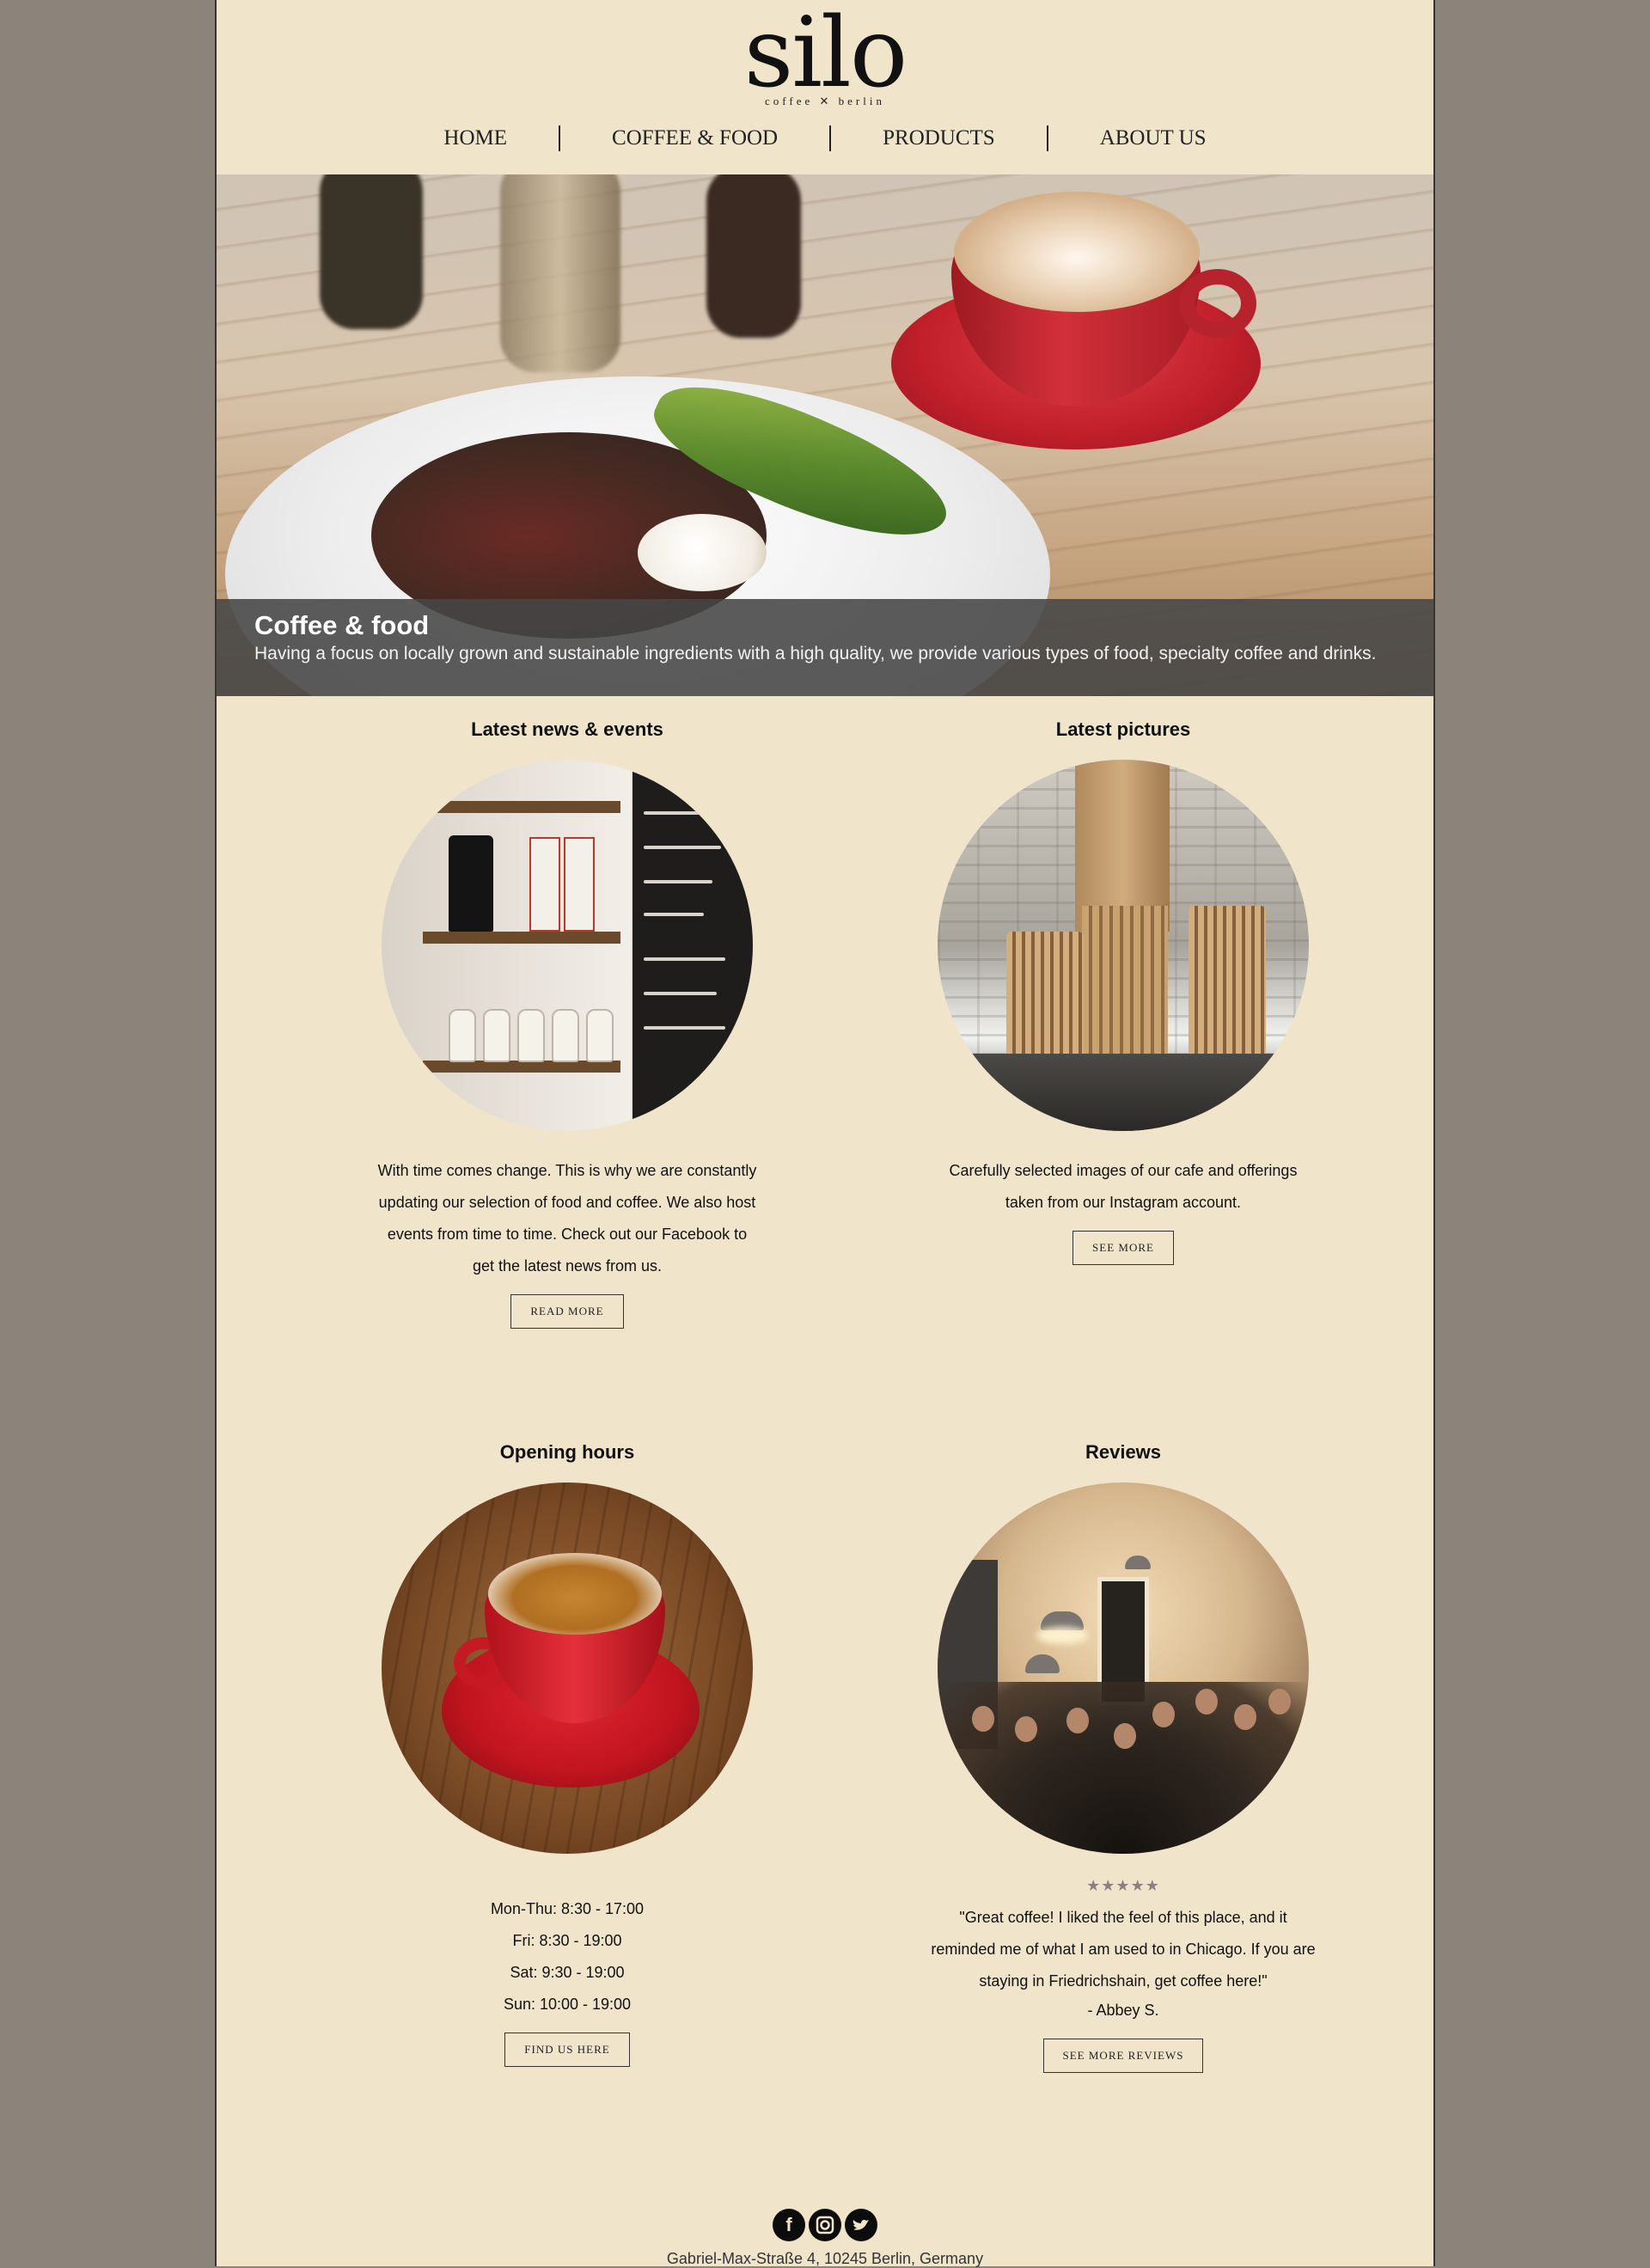 The height and width of the screenshot is (2268, 1650). What do you see at coordinates (1123, 1452) in the screenshot?
I see `reviews-title: Reviews` at bounding box center [1123, 1452].